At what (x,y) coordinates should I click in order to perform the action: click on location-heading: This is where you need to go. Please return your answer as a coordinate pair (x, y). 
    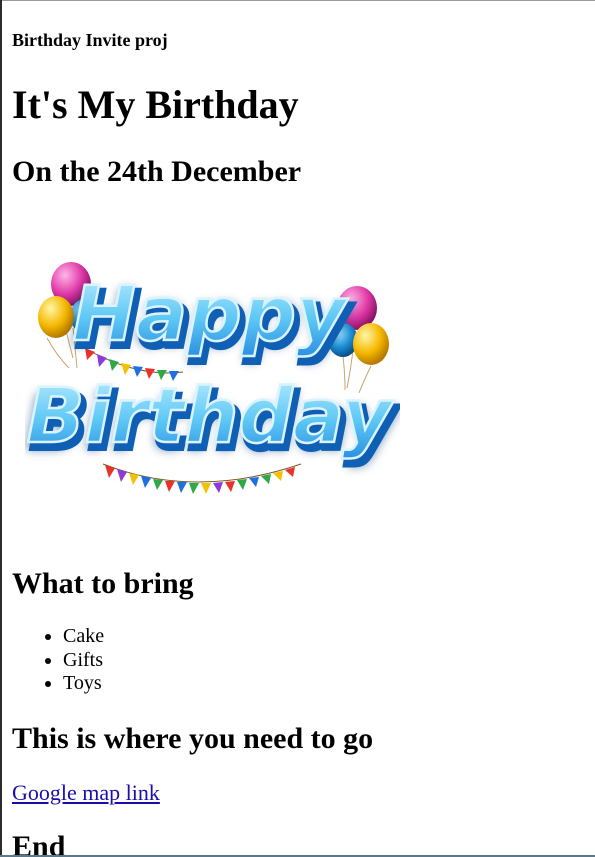
    Looking at the image, I should click on (193, 738).